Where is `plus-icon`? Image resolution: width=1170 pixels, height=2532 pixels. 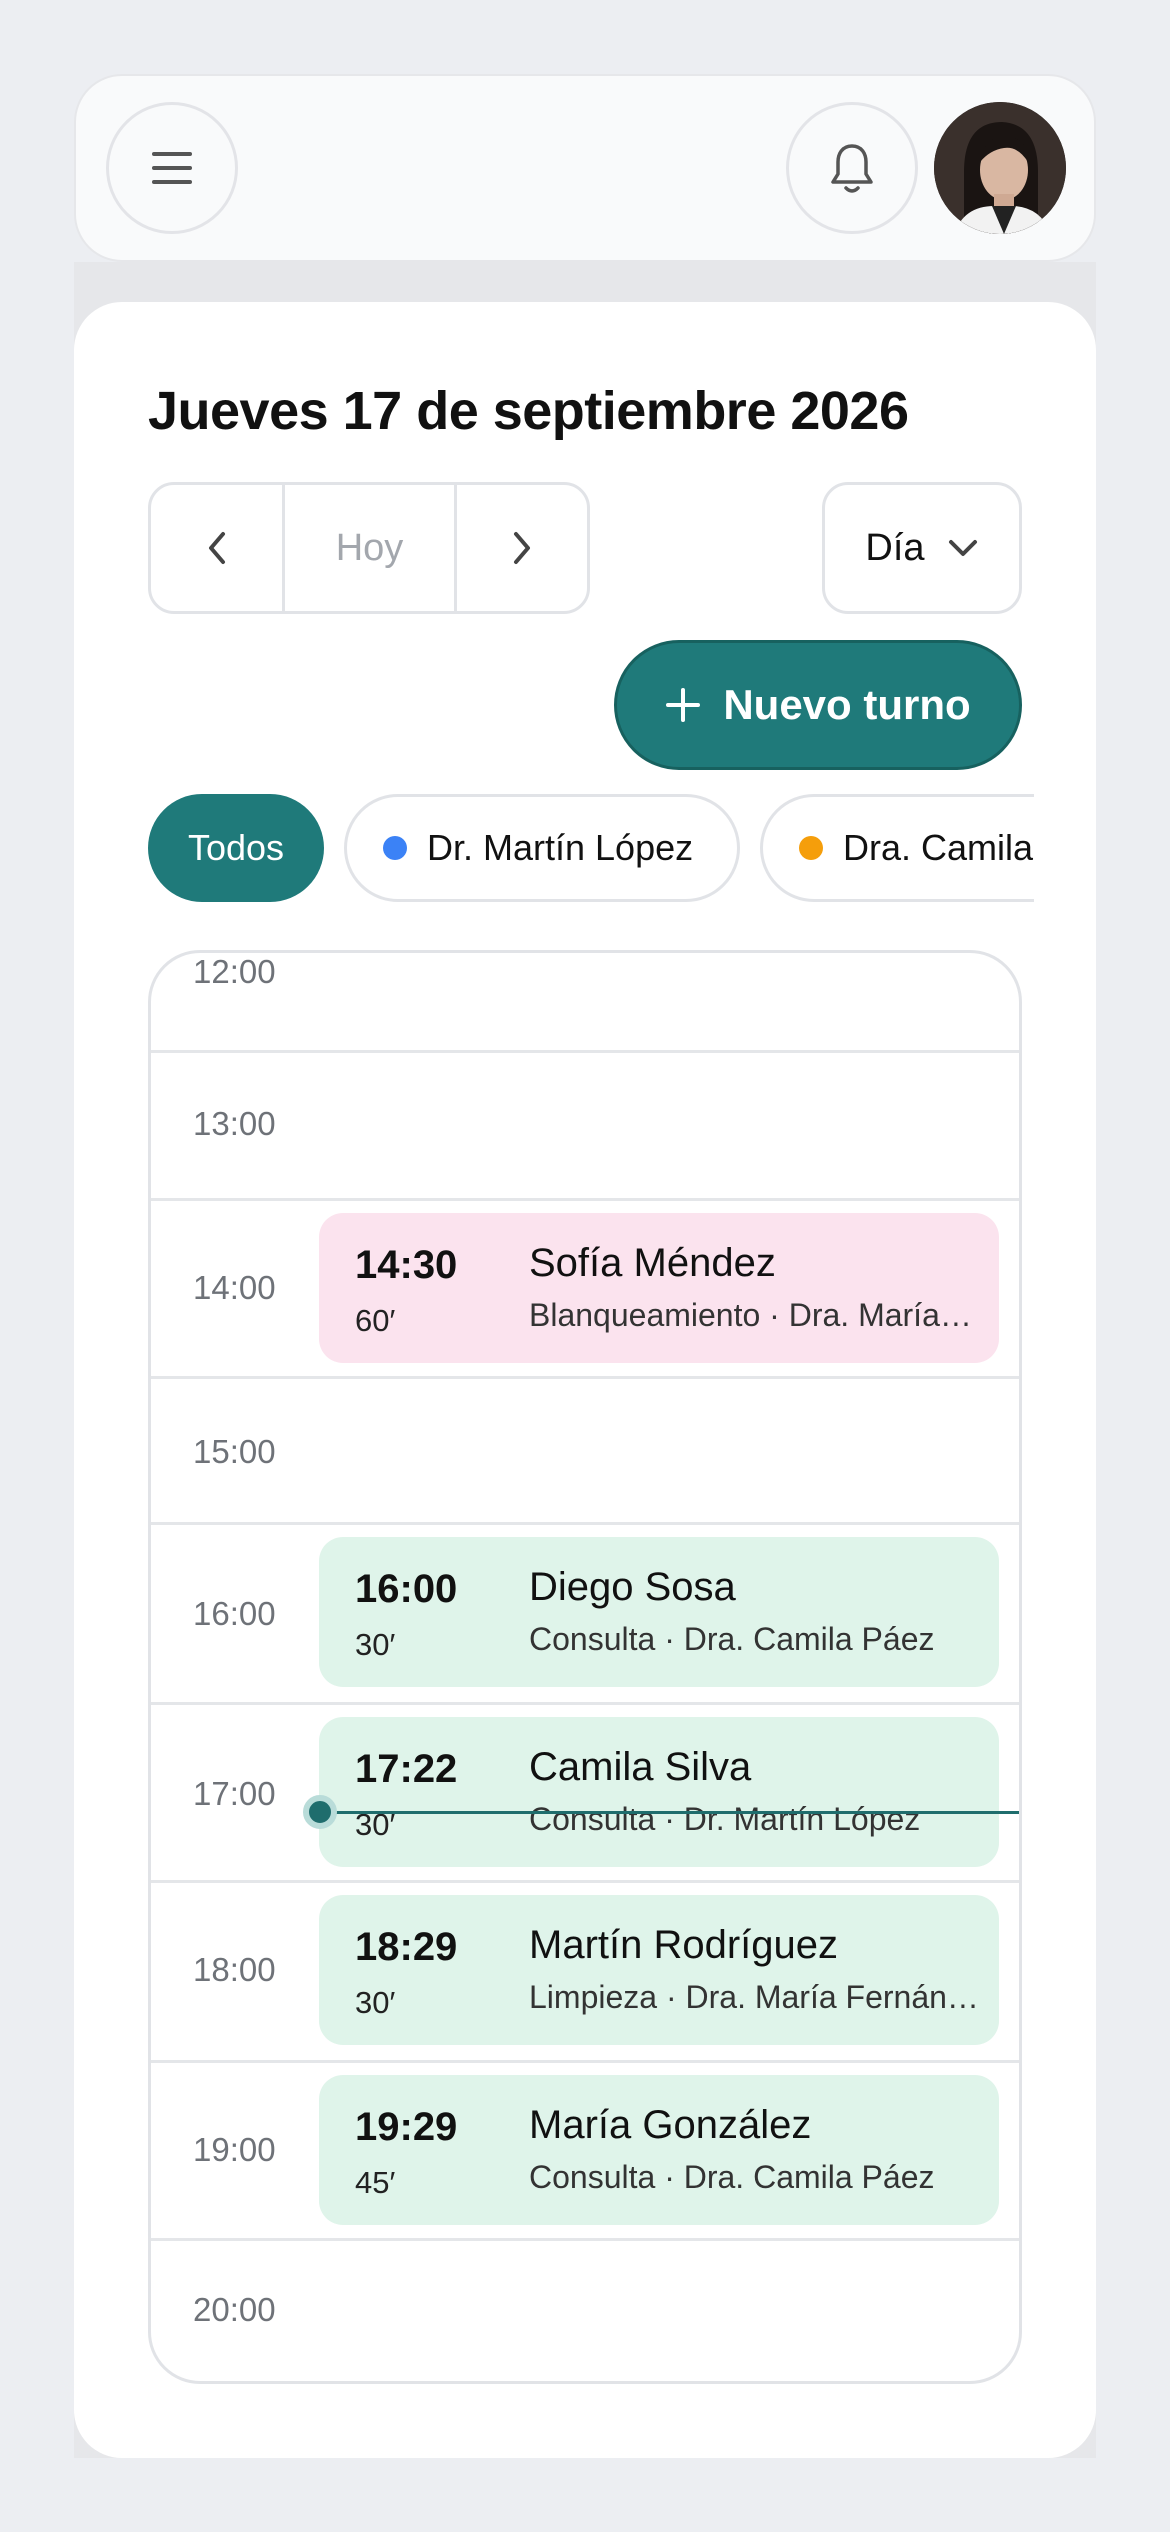 plus-icon is located at coordinates (683, 705).